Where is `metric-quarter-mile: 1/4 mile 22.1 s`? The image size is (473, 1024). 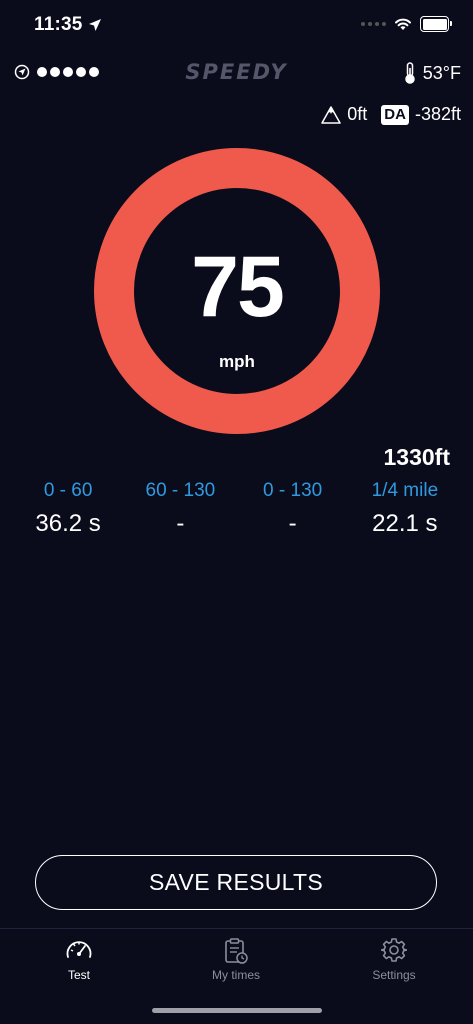 metric-quarter-mile: 1/4 mile 22.1 s is located at coordinates (405, 511).